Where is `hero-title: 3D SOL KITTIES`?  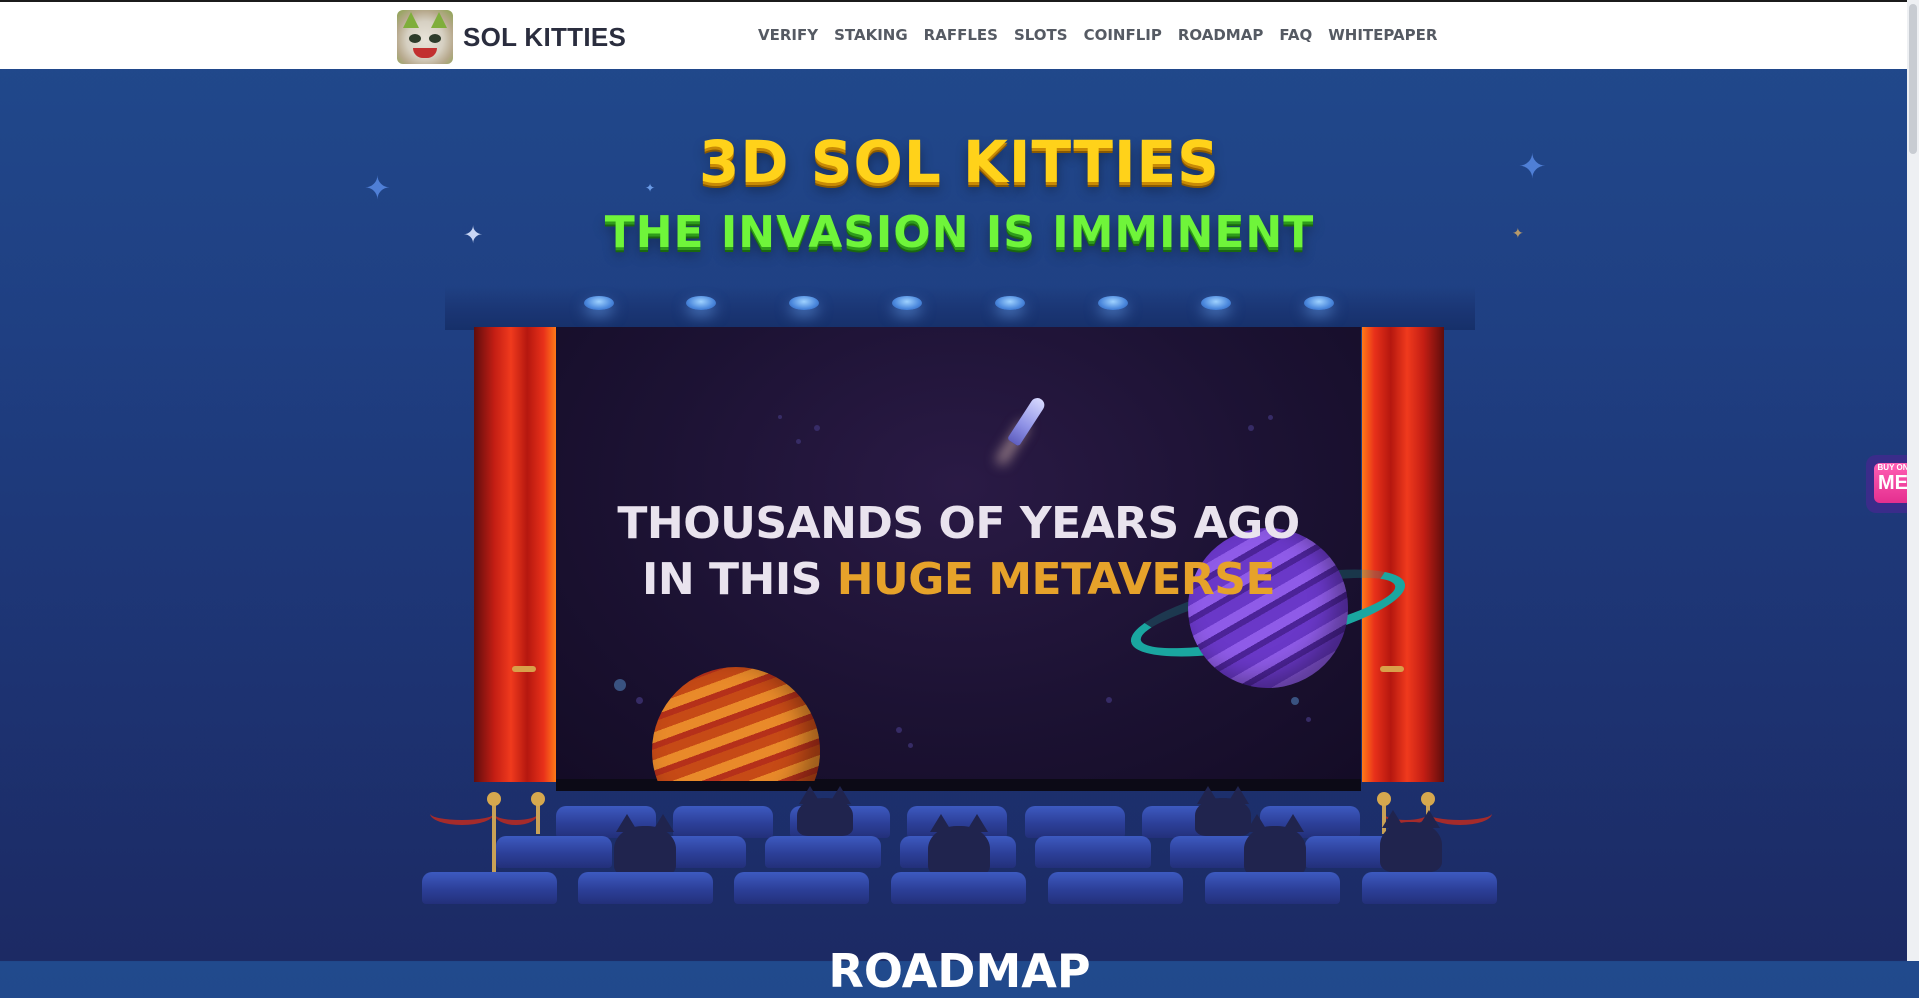
hero-title: 3D SOL KITTIES is located at coordinates (959, 162).